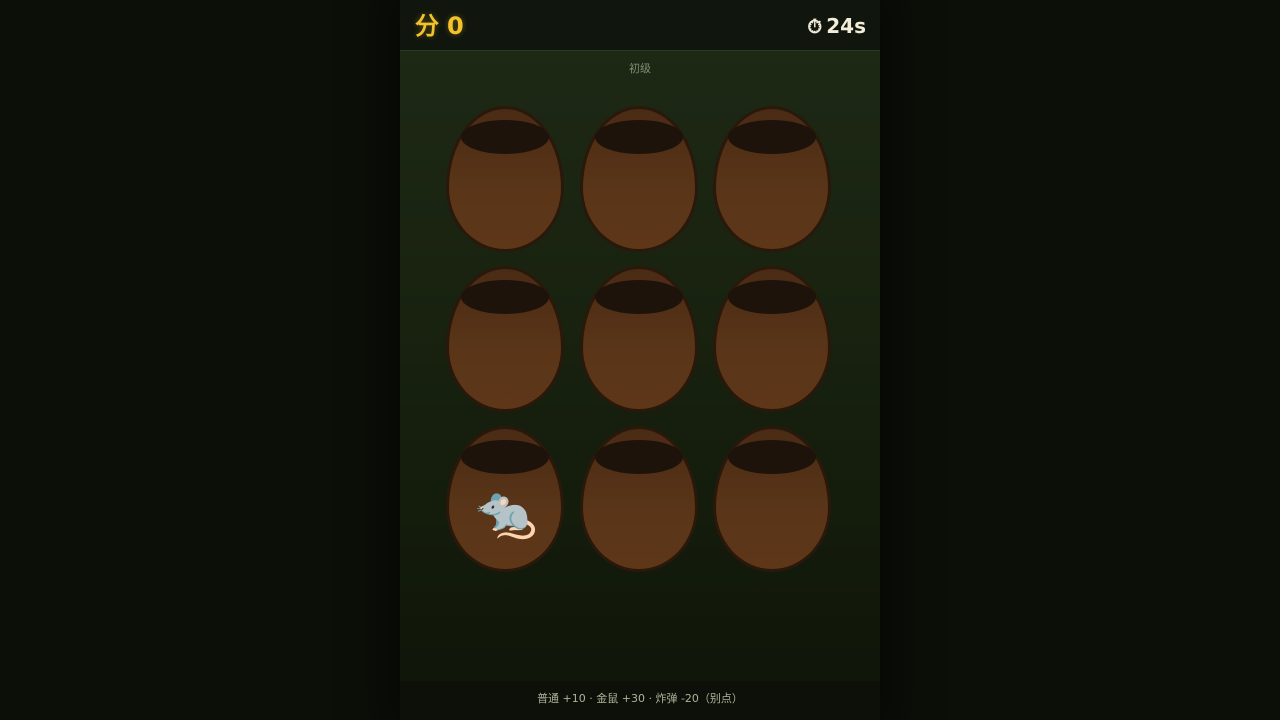 This screenshot has height=720, width=1280. What do you see at coordinates (640, 68) in the screenshot?
I see `level-label: 初级` at bounding box center [640, 68].